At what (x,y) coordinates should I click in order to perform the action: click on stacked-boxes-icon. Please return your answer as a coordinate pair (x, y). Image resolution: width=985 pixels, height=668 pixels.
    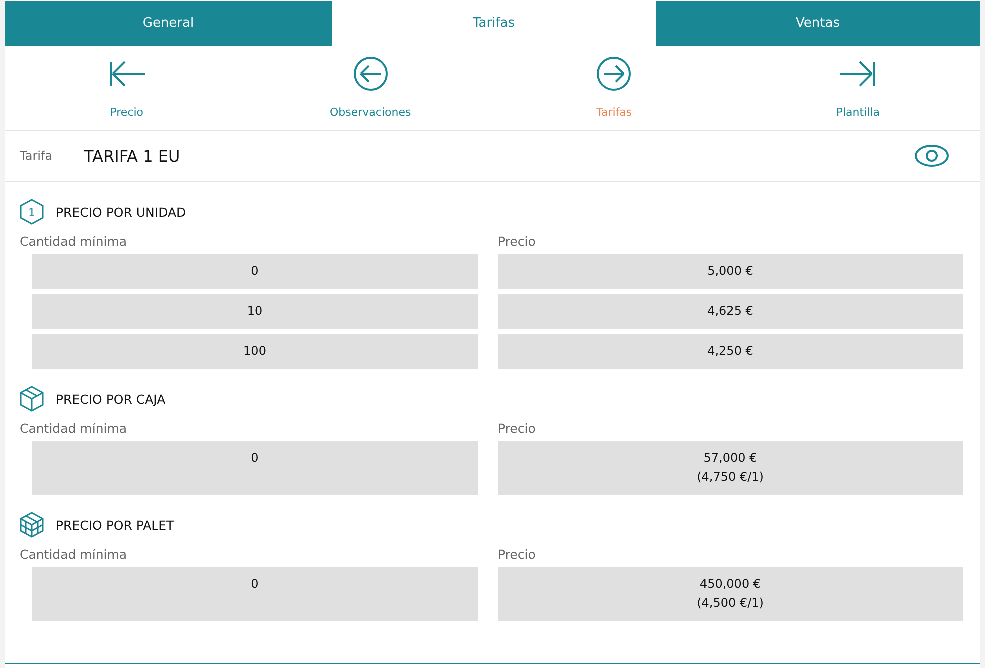
    Looking at the image, I should click on (32, 525).